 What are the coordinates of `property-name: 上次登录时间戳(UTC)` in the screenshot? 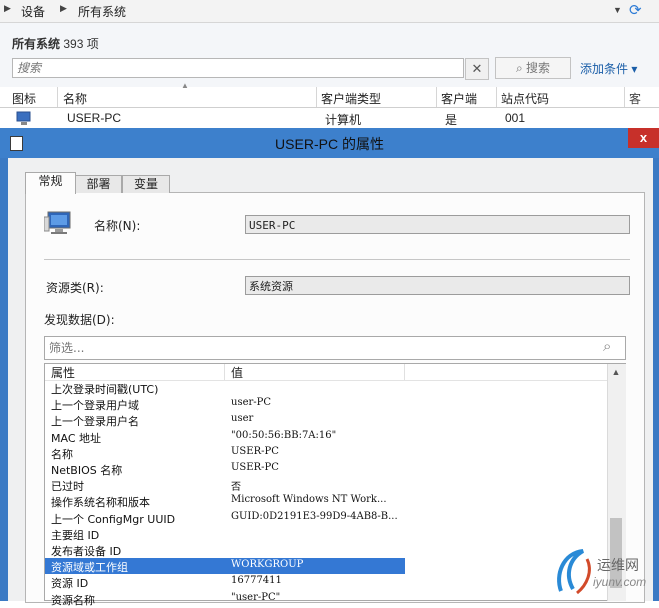 It's located at (105, 389).